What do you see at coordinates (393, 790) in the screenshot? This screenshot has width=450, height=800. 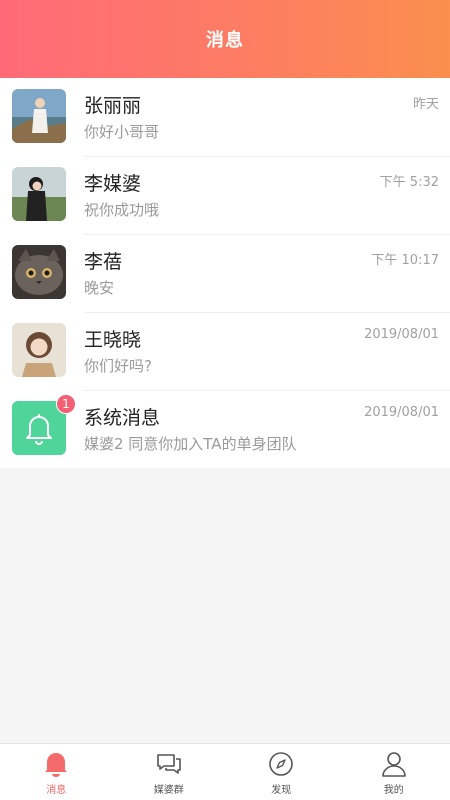 I see `tab-label: 我的` at bounding box center [393, 790].